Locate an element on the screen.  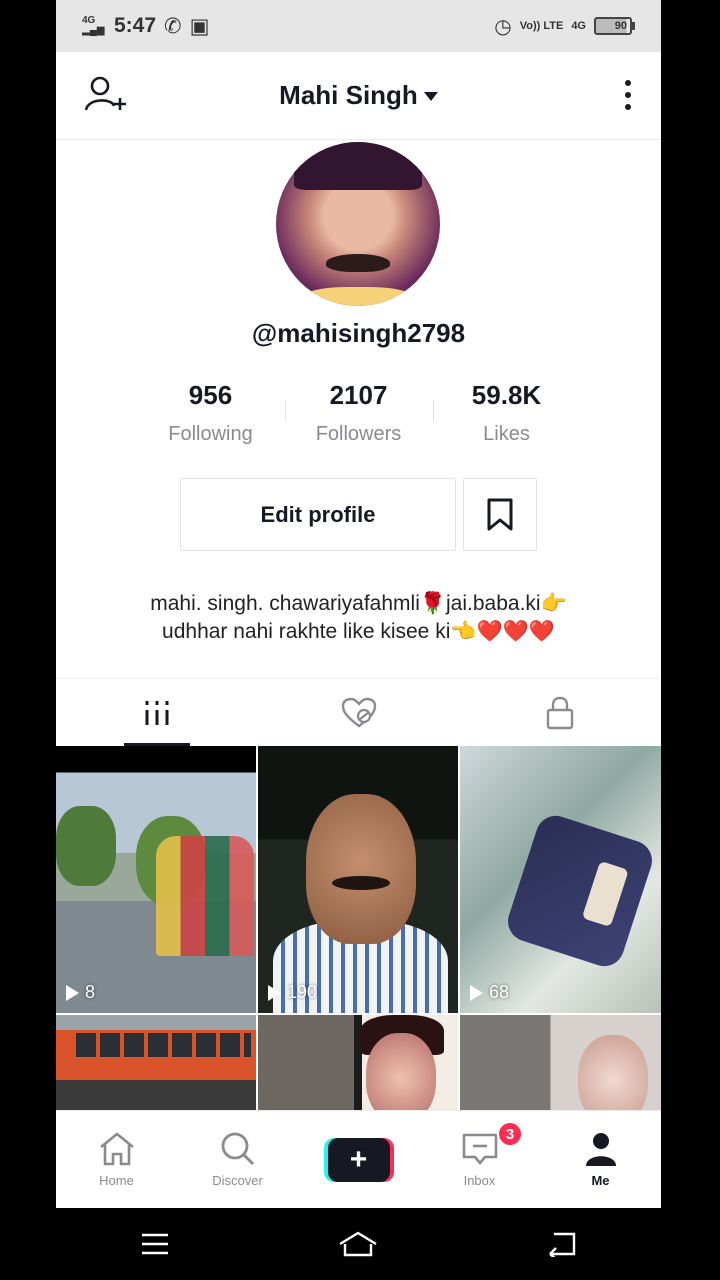
edit-profile-button: Edit profile is located at coordinates (318, 514).